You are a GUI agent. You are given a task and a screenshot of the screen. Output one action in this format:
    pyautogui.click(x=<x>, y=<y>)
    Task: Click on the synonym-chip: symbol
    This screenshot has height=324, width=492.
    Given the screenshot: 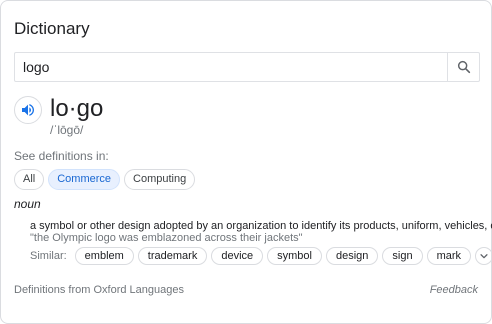 What is the action you would take?
    pyautogui.click(x=294, y=256)
    